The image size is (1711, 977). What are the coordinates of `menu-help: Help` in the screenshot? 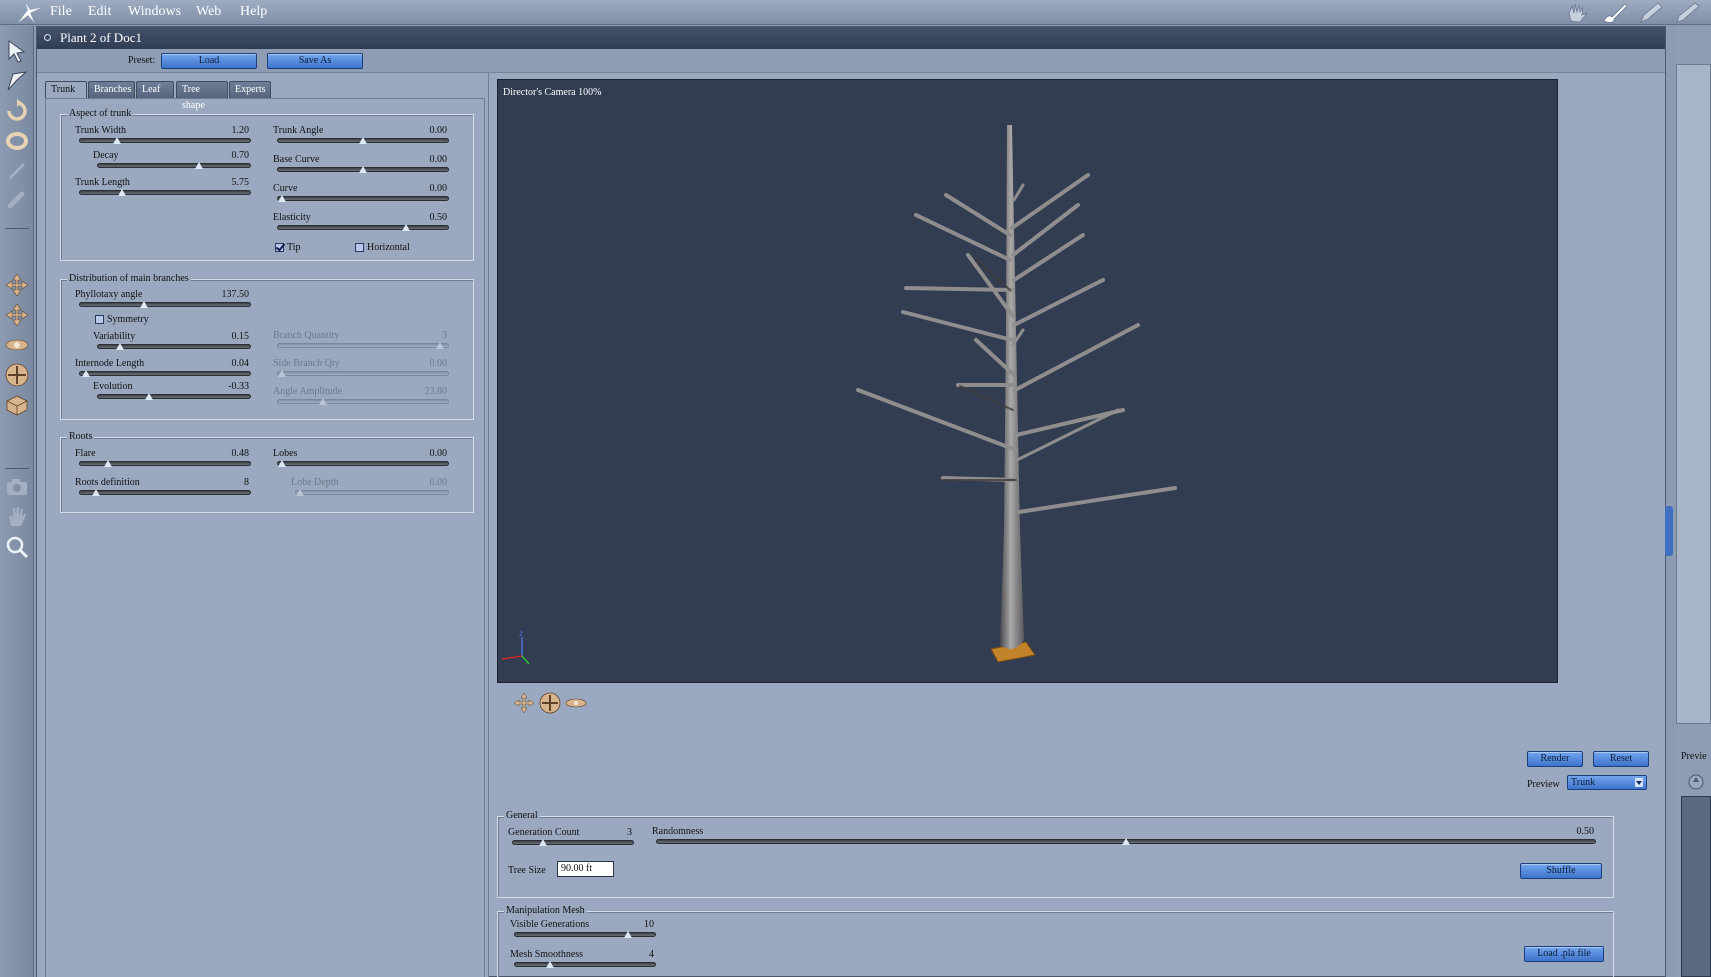 It's located at (253, 12).